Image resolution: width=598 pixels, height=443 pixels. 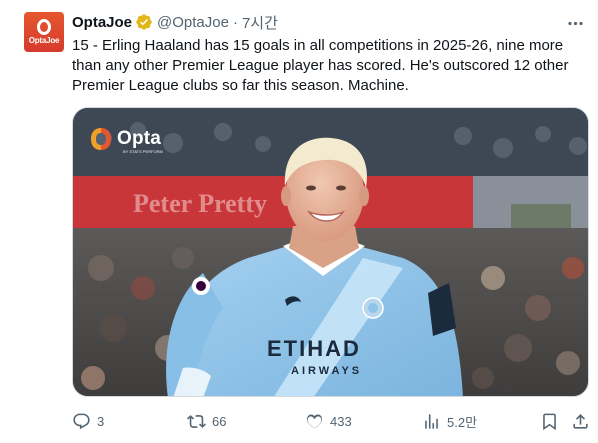 What do you see at coordinates (102, 22) in the screenshot?
I see `display-name: OptaJoe` at bounding box center [102, 22].